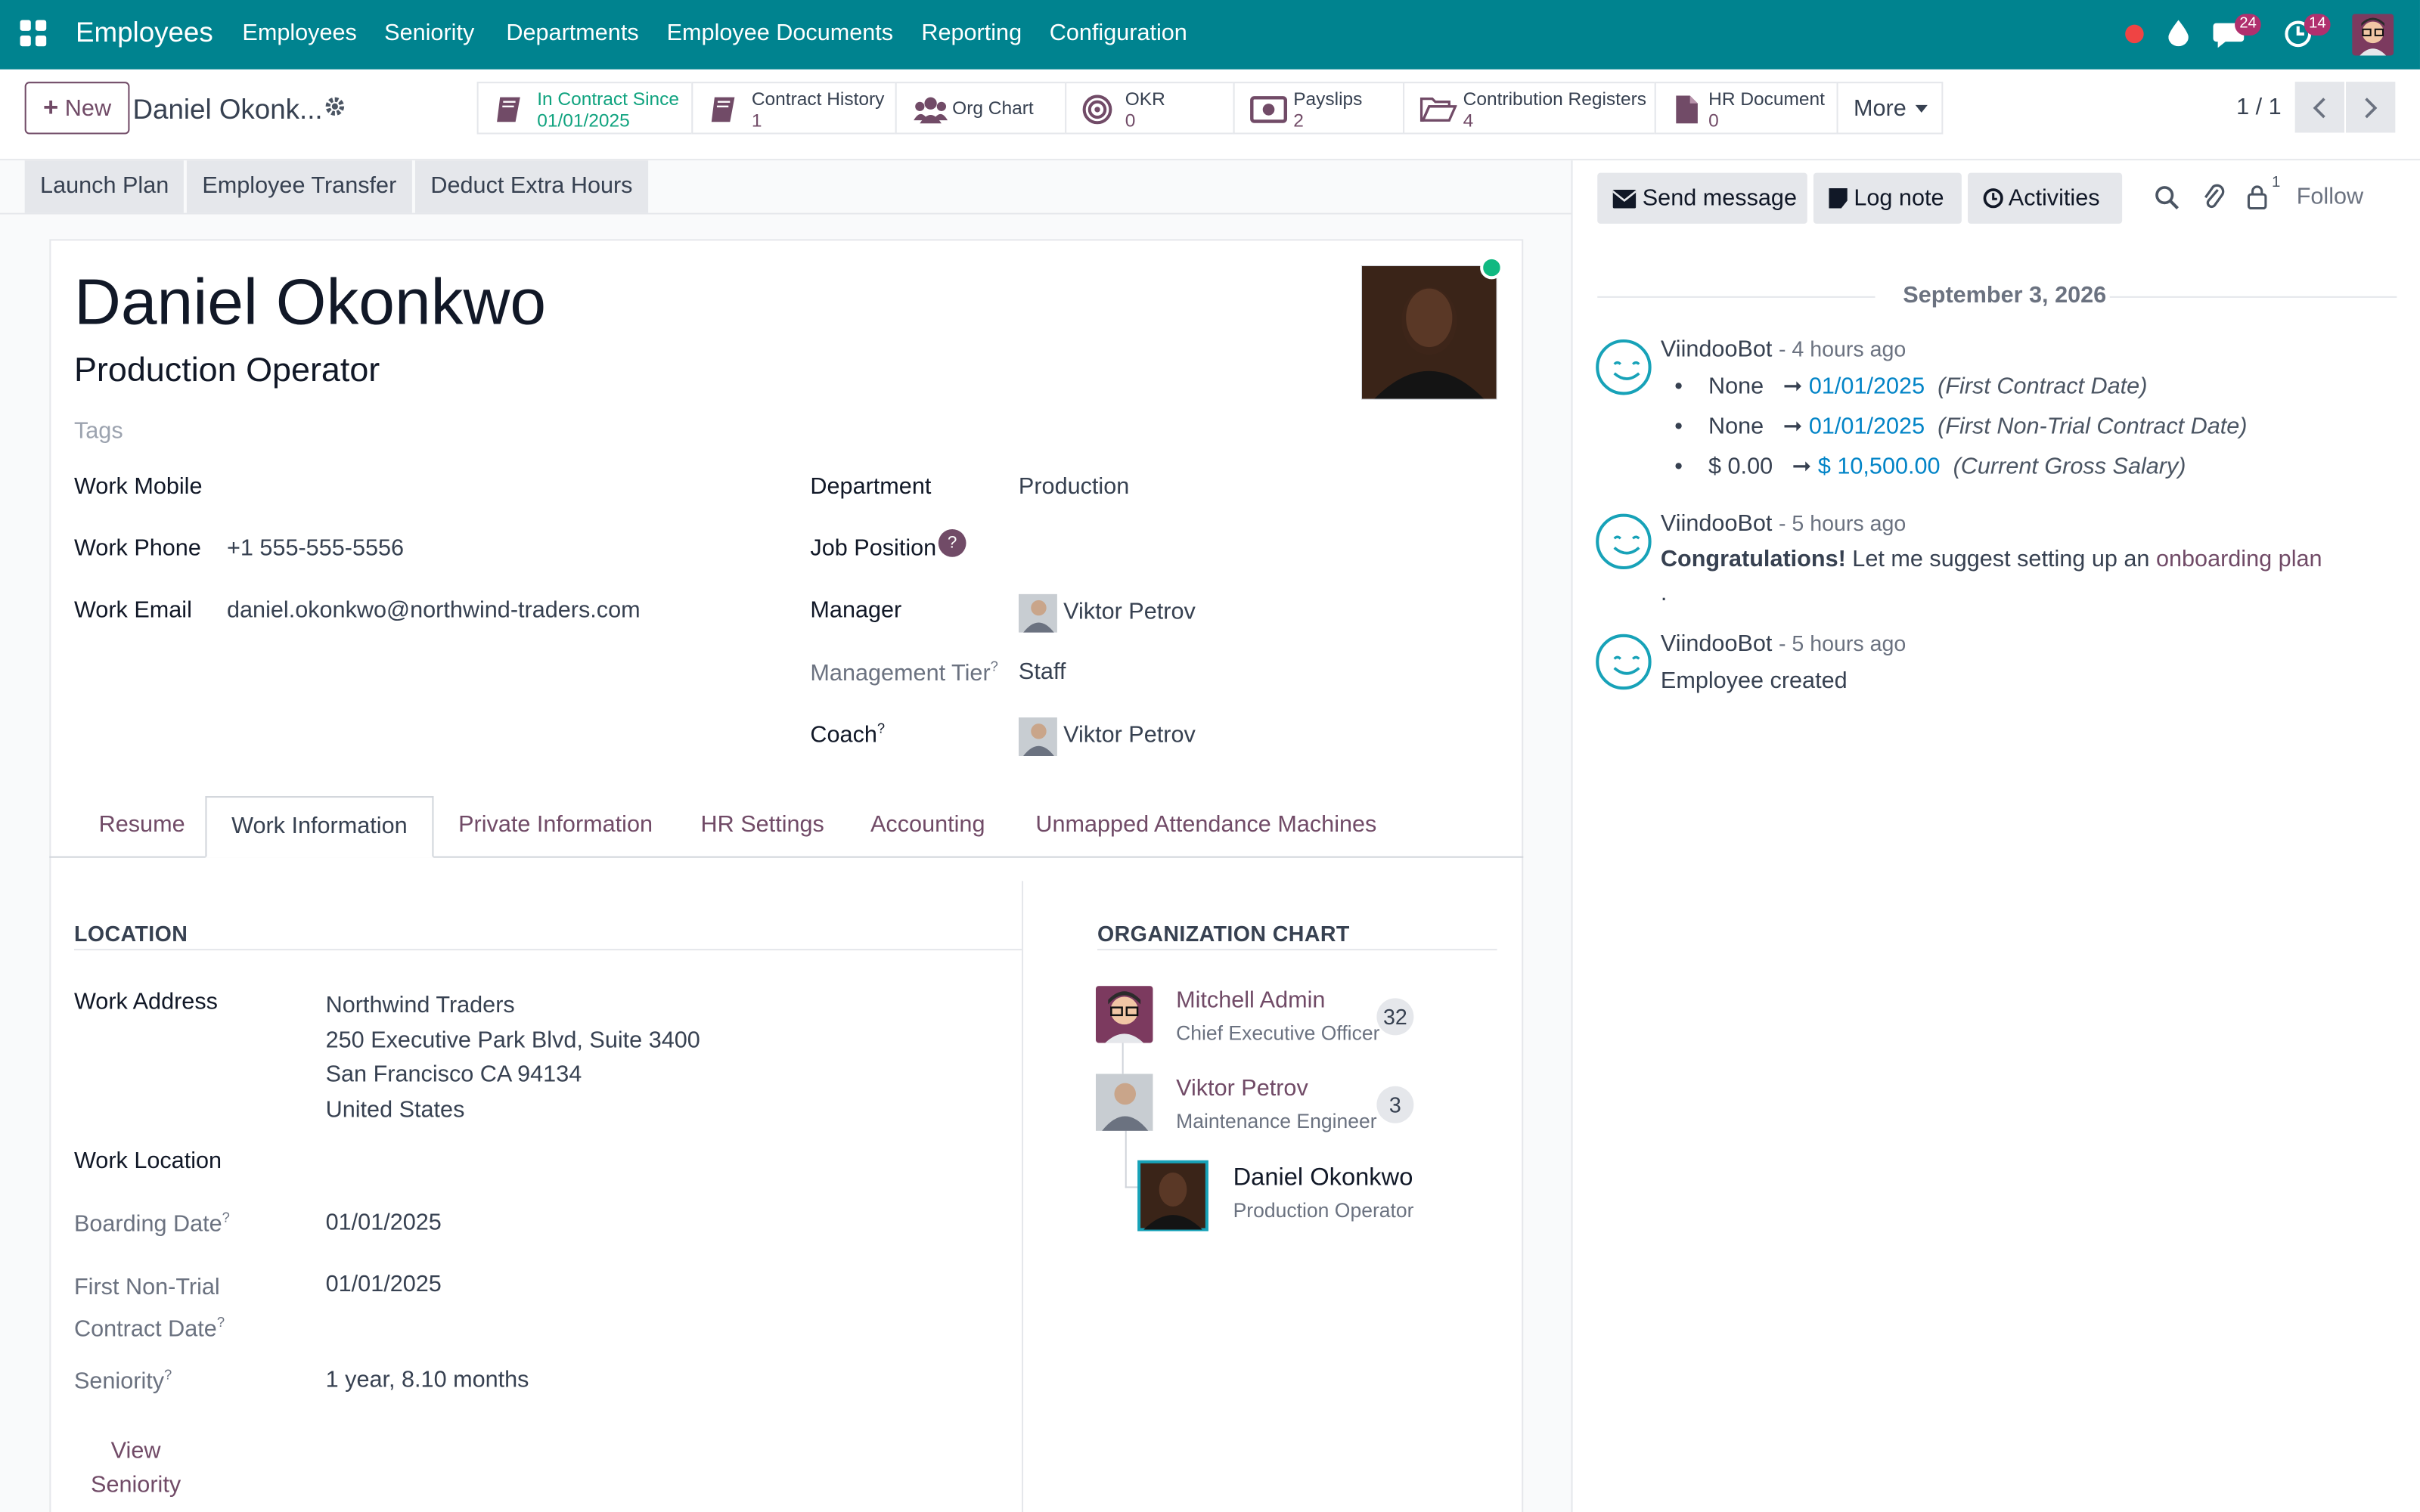  What do you see at coordinates (1664, 593) in the screenshot?
I see `message-tail: .` at bounding box center [1664, 593].